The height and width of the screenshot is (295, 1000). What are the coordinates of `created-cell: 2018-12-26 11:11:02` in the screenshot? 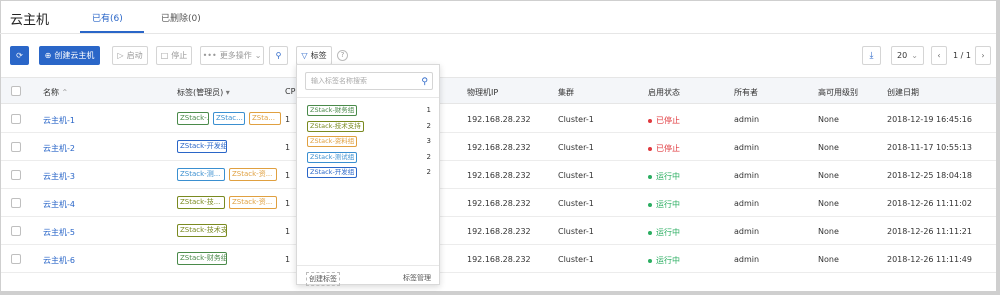 It's located at (929, 203).